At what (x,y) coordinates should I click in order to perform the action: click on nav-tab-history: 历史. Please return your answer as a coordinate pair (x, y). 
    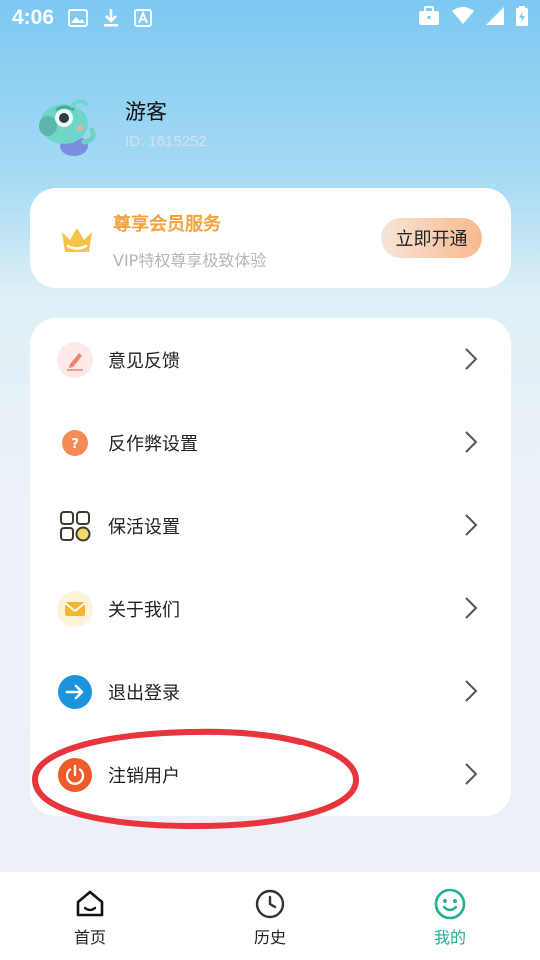
    Looking at the image, I should click on (270, 916).